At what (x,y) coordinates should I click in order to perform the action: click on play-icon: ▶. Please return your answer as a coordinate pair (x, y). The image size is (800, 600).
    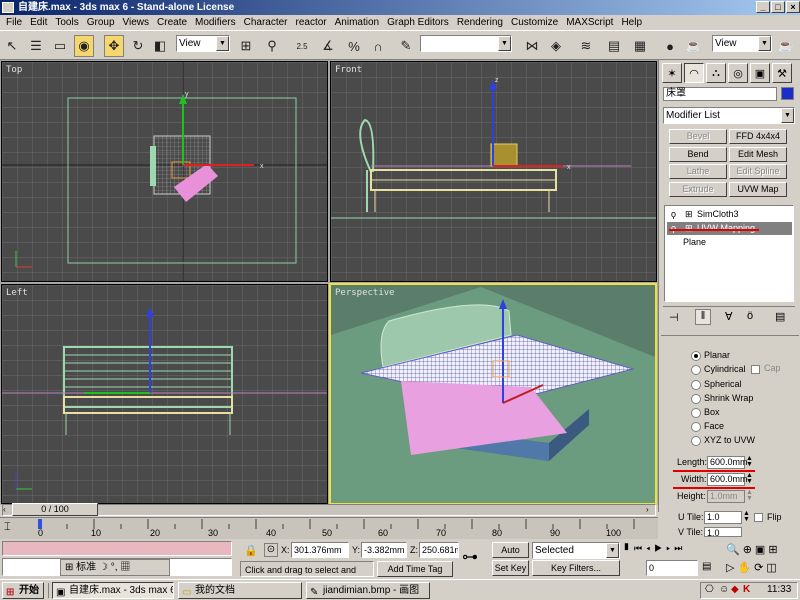
    Looking at the image, I should click on (660, 548).